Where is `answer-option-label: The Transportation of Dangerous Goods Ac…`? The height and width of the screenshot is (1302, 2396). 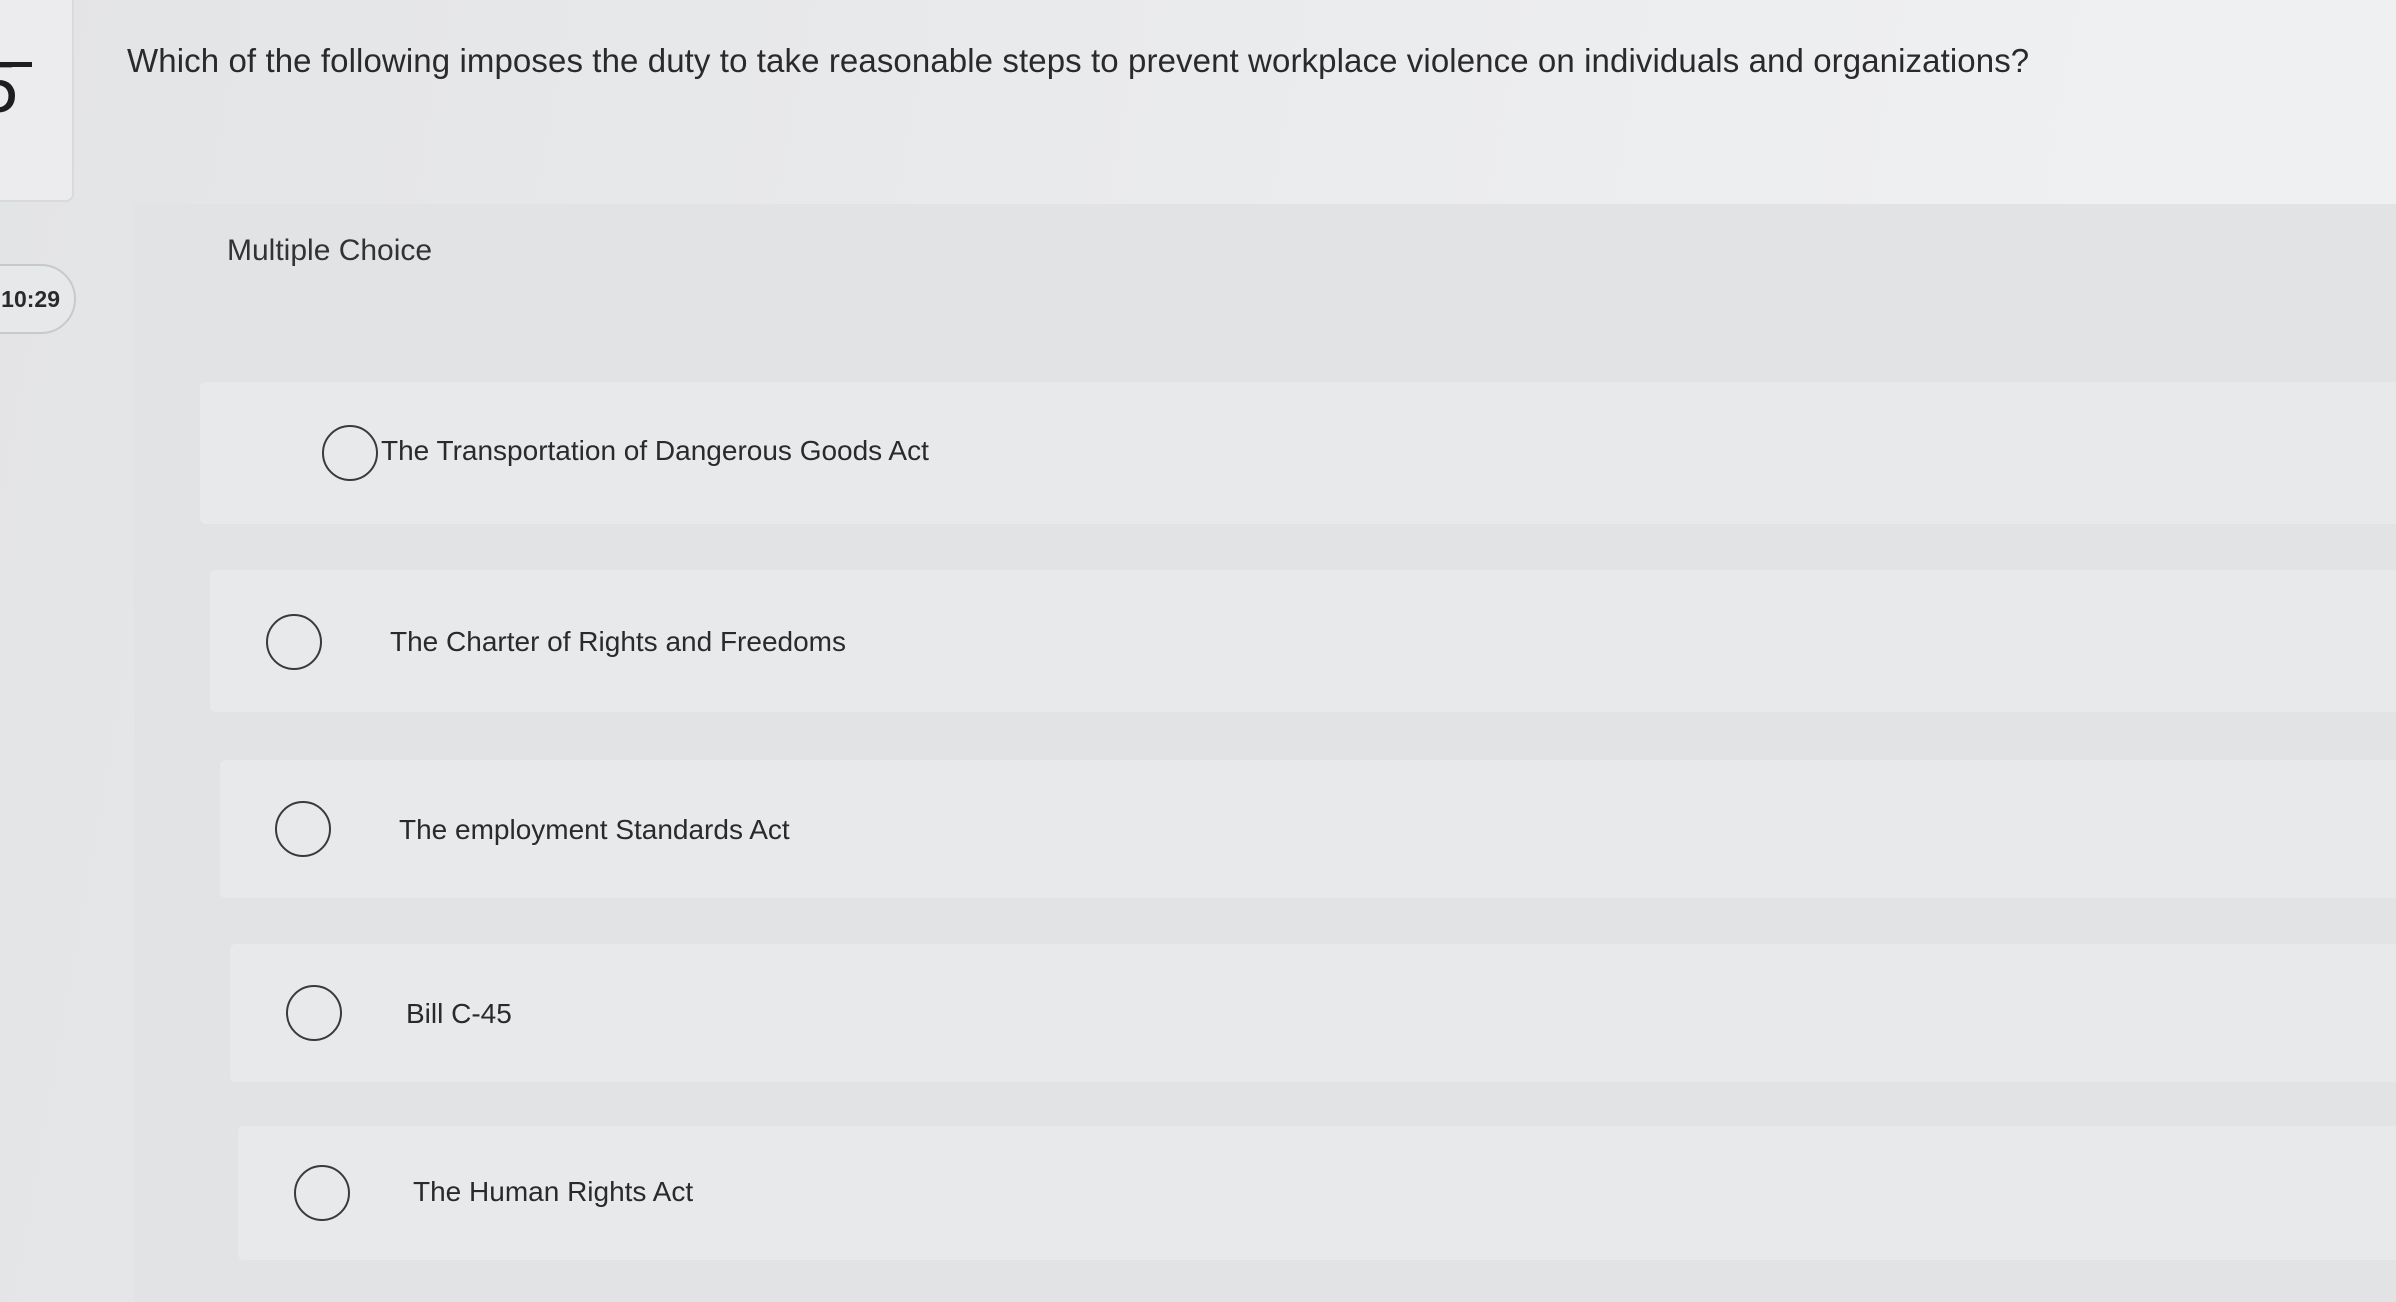
answer-option-label: The Transportation of Dangerous Goods Ac… is located at coordinates (655, 450).